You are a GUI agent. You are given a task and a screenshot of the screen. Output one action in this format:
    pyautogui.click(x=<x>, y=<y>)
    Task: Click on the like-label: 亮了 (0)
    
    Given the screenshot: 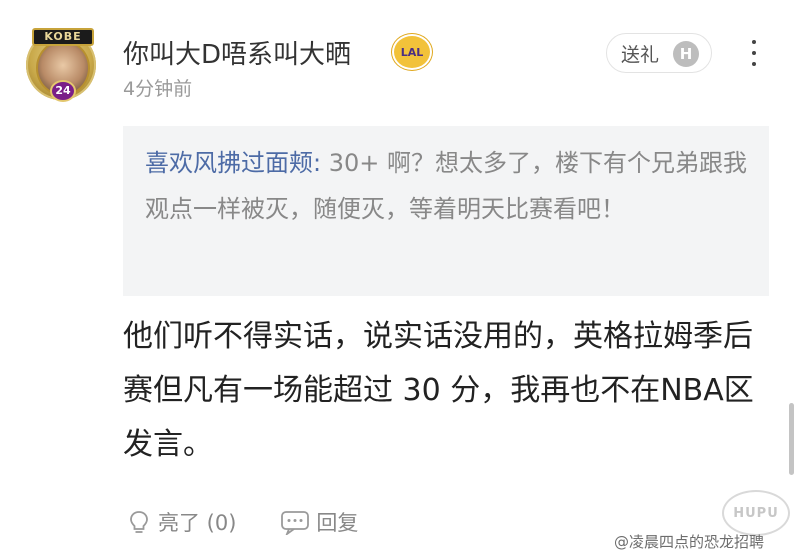 What is the action you would take?
    pyautogui.click(x=197, y=523)
    